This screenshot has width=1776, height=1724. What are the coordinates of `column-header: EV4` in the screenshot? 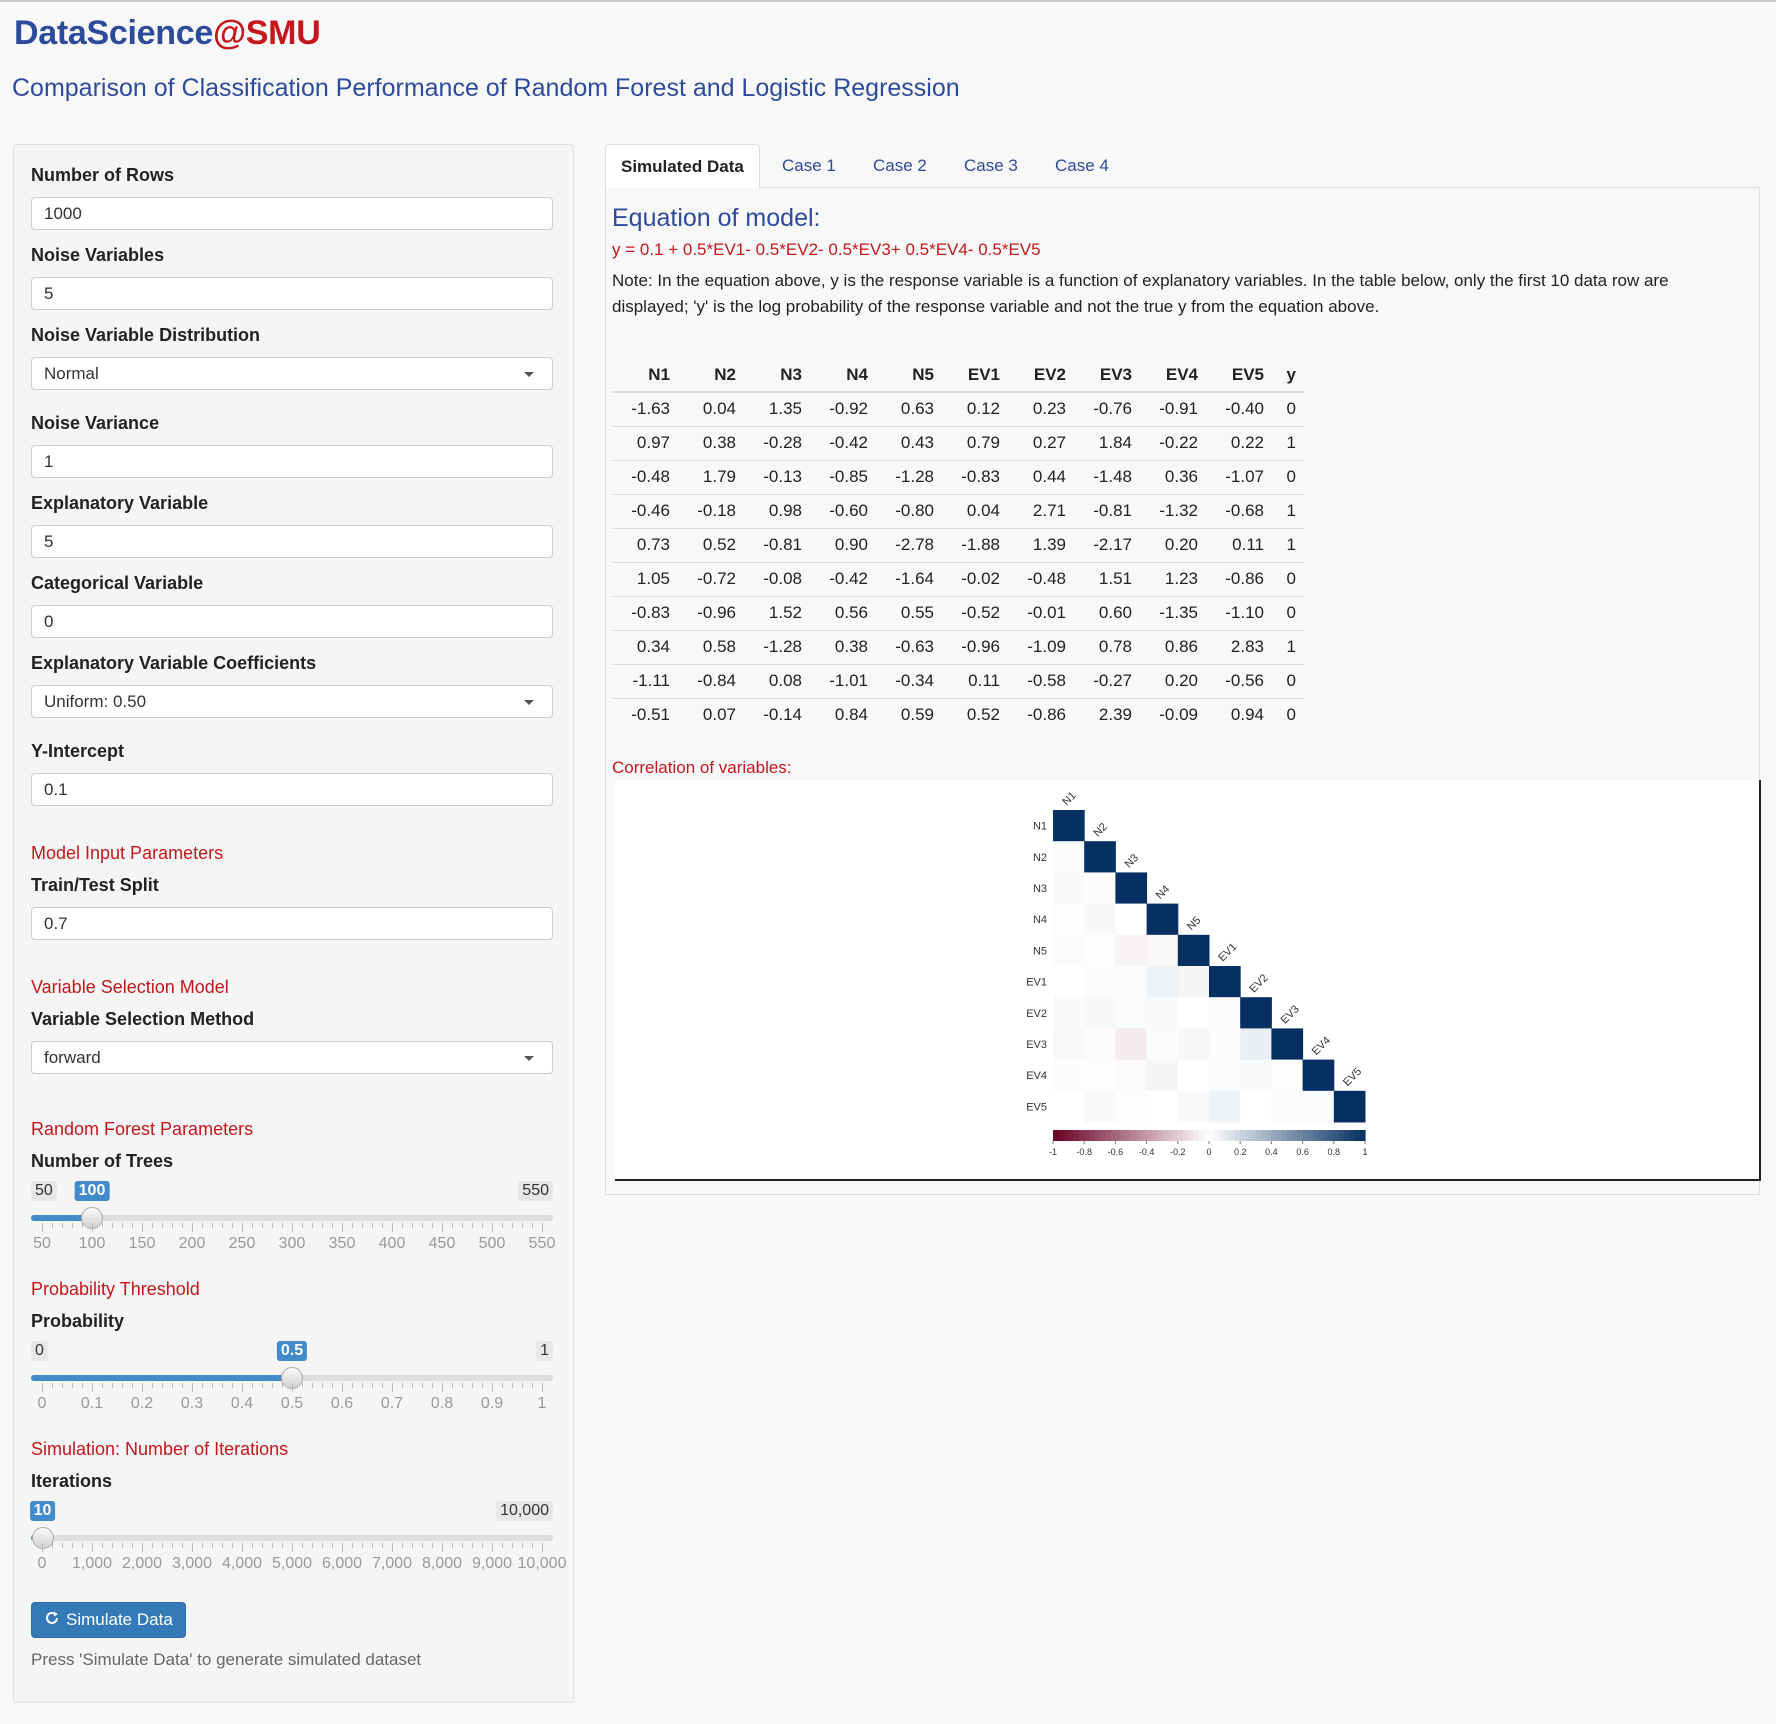 It's located at (1173, 375).